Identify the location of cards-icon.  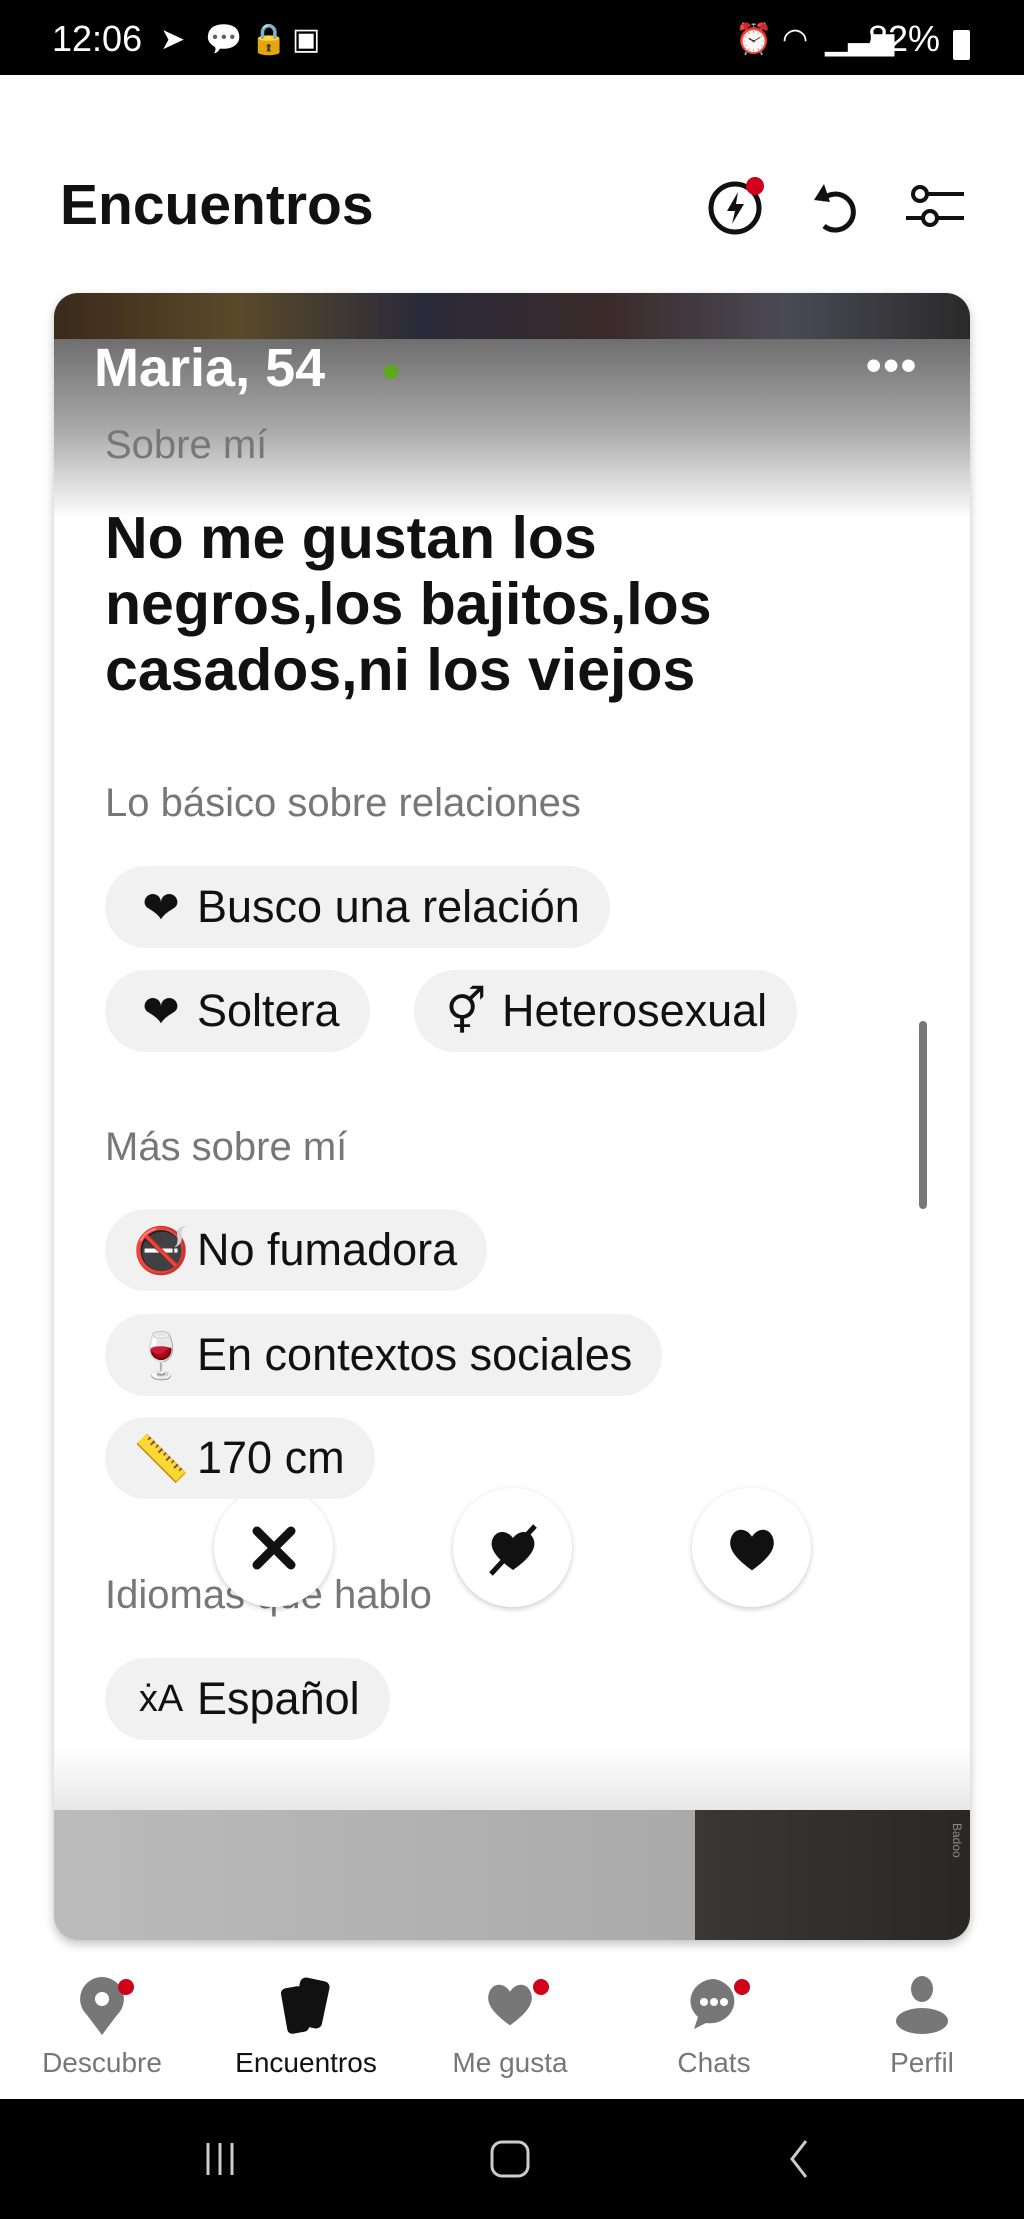
(305, 2005).